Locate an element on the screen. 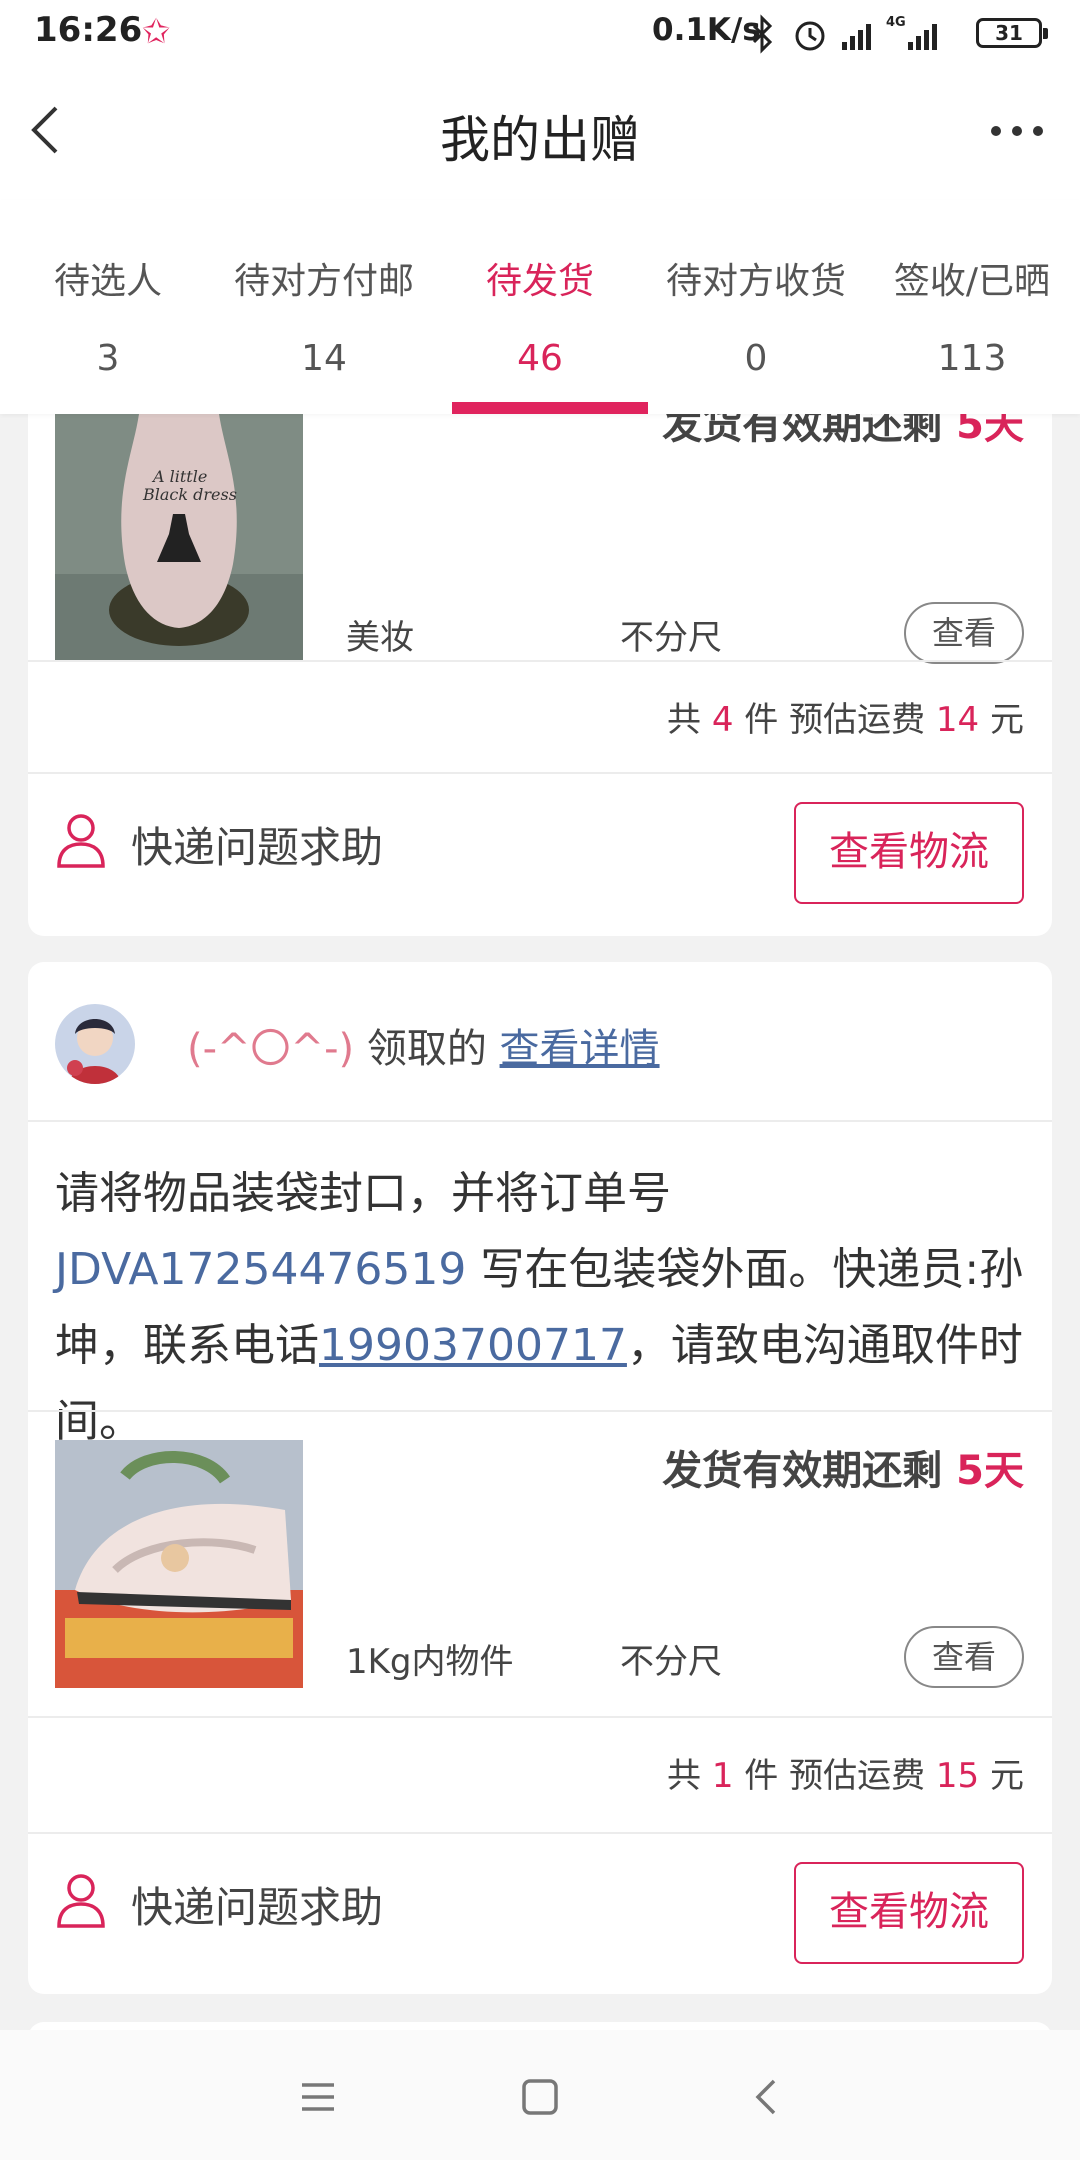  system-nav-bar is located at coordinates (540, 2095).